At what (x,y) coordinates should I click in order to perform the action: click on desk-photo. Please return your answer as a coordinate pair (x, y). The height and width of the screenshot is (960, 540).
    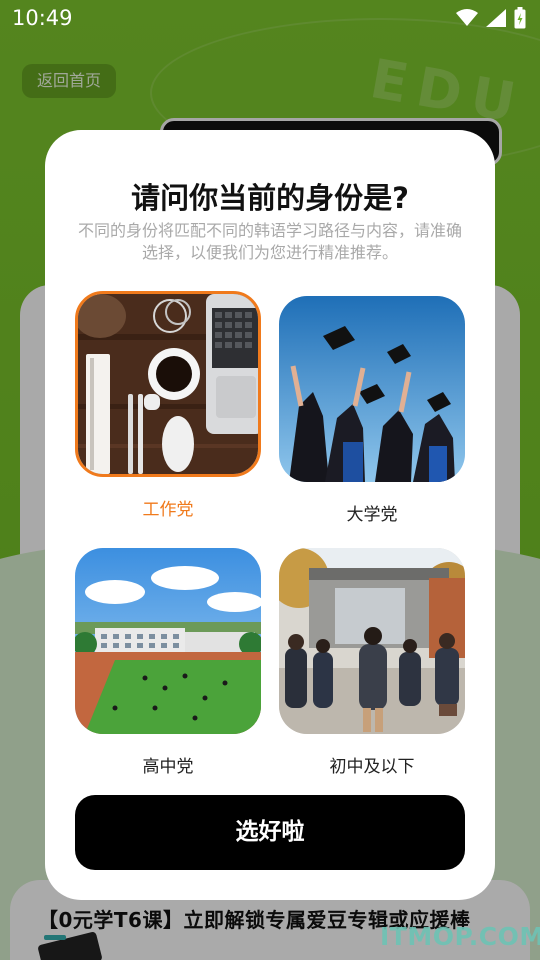
    Looking at the image, I should click on (168, 384).